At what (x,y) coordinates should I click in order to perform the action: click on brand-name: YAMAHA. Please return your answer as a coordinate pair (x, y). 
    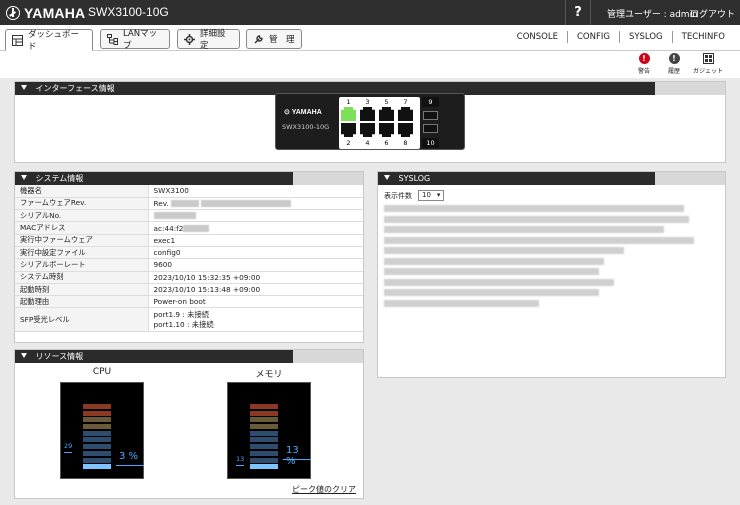
    Looking at the image, I should click on (55, 12).